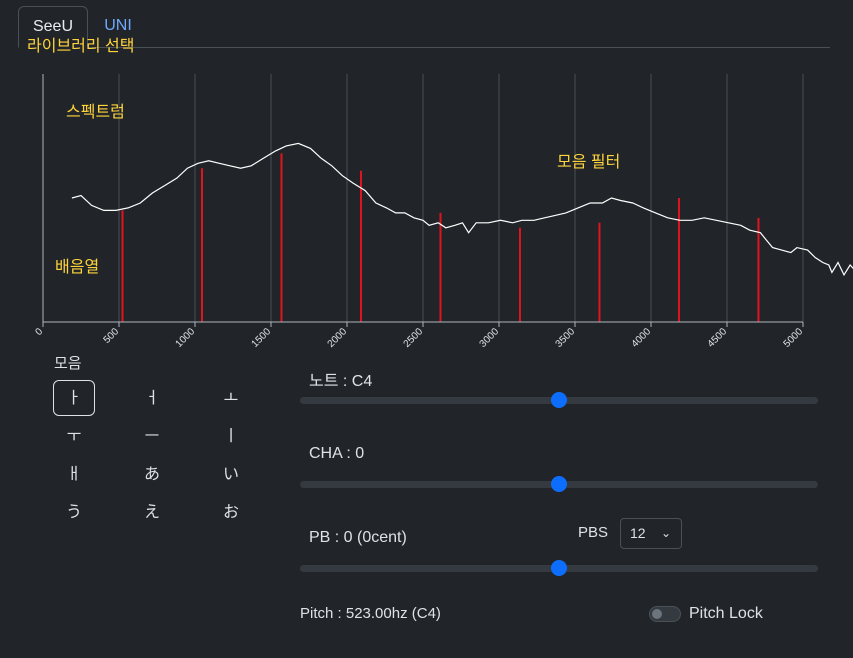  What do you see at coordinates (657, 614) in the screenshot?
I see `pitch-lock-toggle-knob` at bounding box center [657, 614].